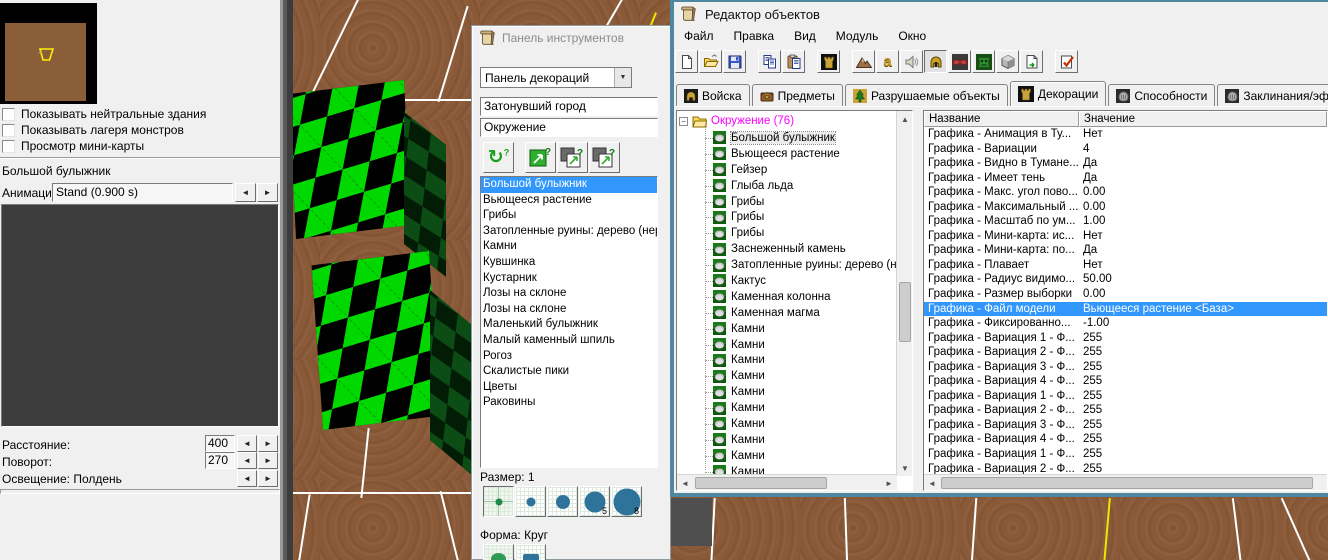 This screenshot has height=560, width=1328. I want to click on property-row: Графика - Анимация в Ту... Нет, so click(1125, 134).